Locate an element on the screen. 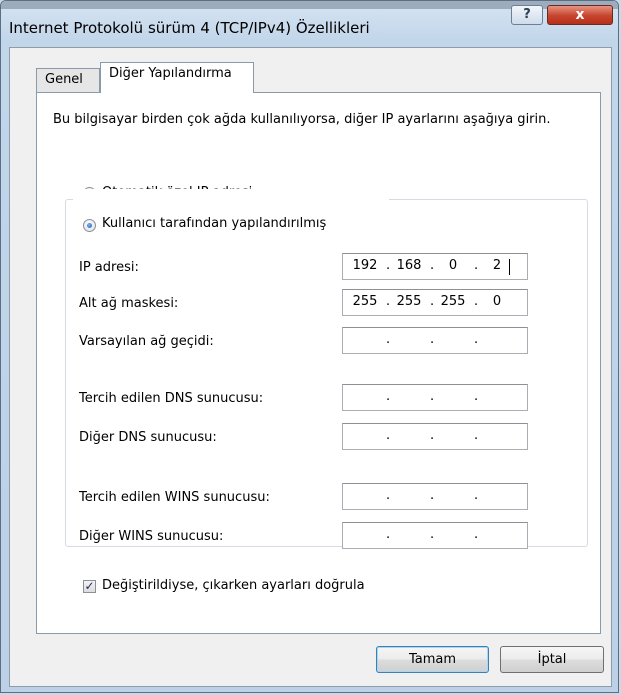 This screenshot has height=695, width=621. ip-address-input: 192 . 168 . 0 . 2 is located at coordinates (435, 266).